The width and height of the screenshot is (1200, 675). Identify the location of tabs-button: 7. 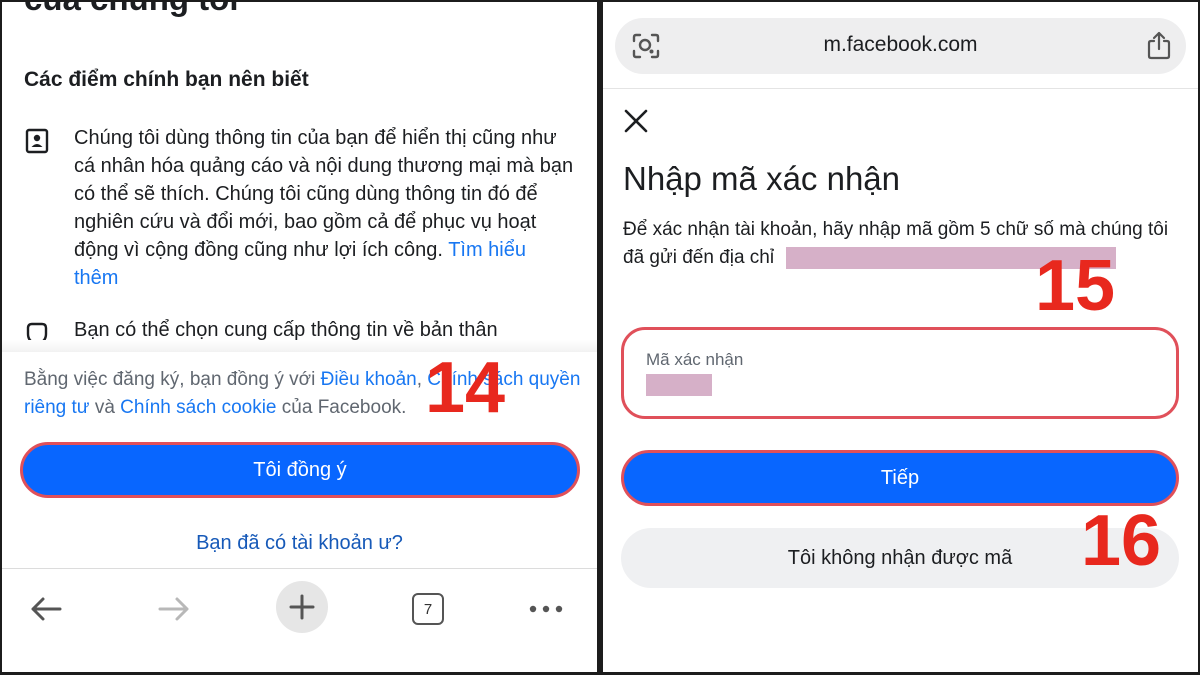
(428, 609).